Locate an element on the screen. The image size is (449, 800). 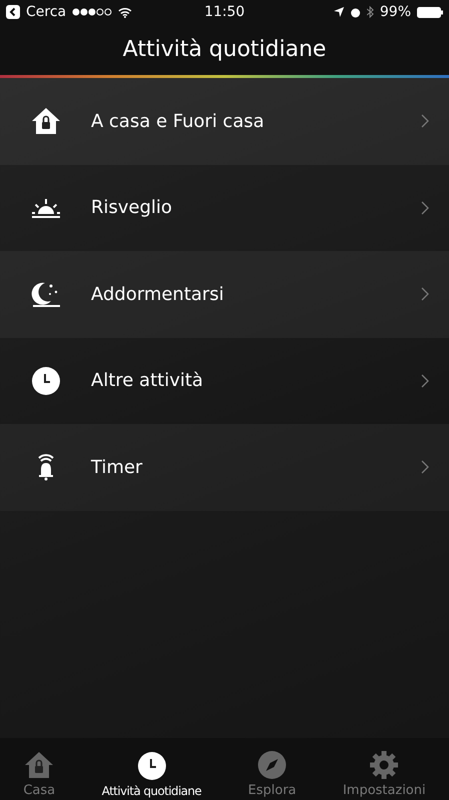
signal-icon is located at coordinates (92, 12).